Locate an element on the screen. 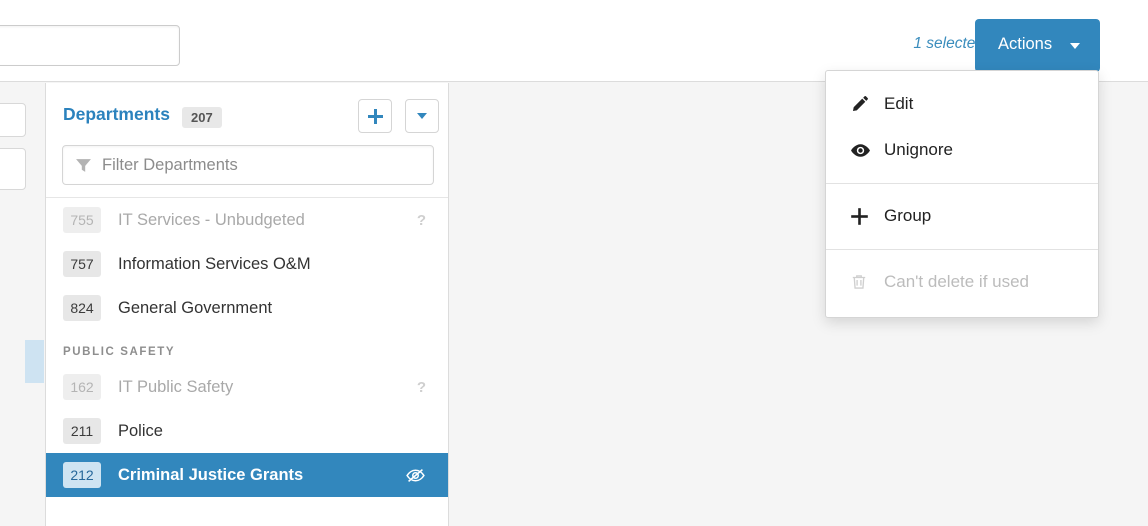  page-title: Departments is located at coordinates (116, 114).